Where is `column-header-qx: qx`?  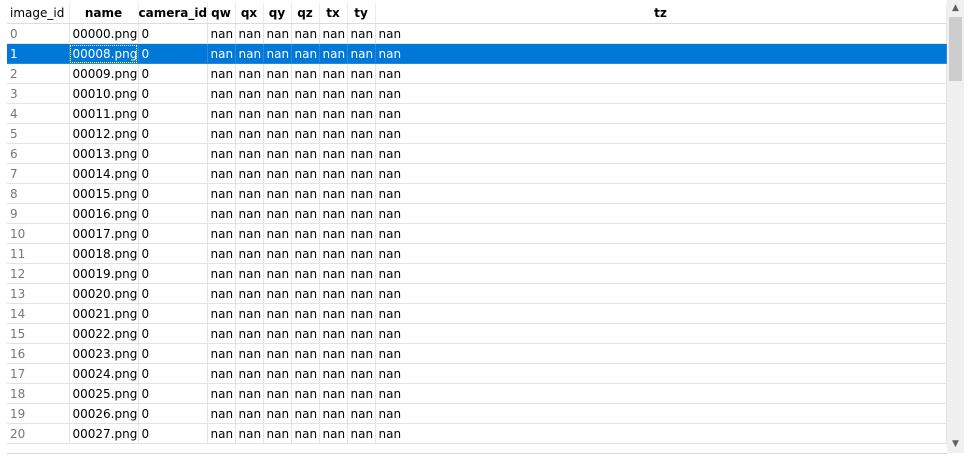
column-header-qx: qx is located at coordinates (249, 13).